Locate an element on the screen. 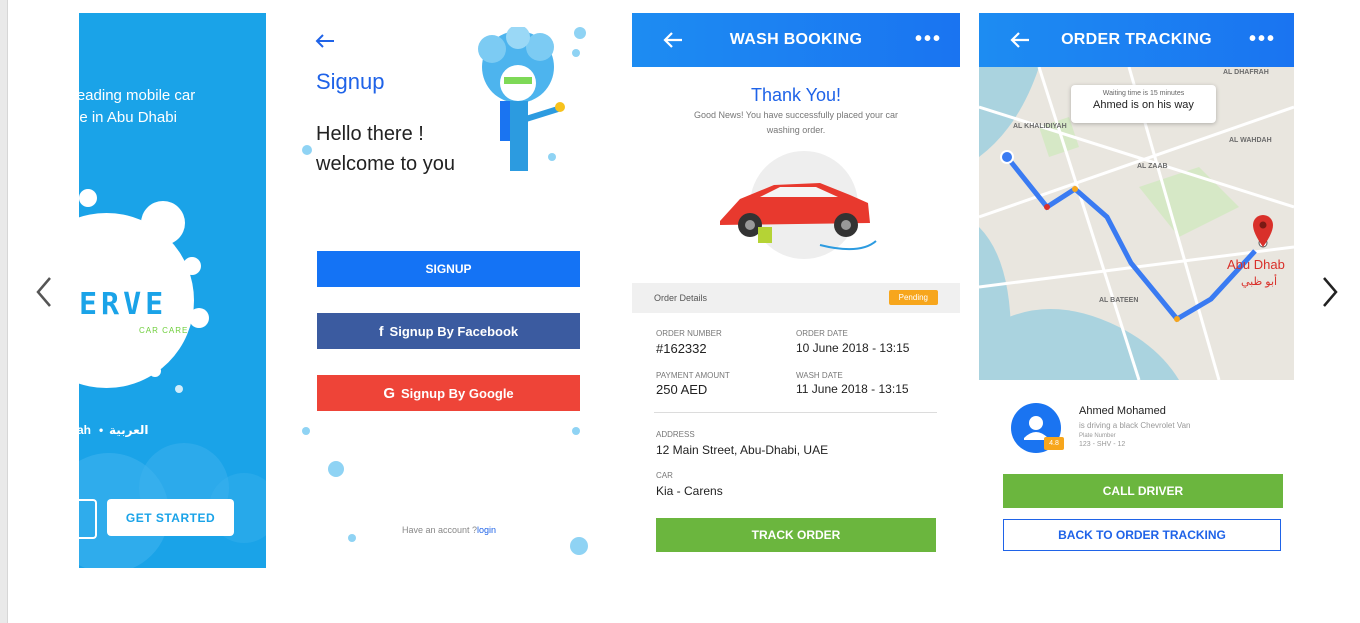 The width and height of the screenshot is (1360, 623). plate-number: 123 - SHV - 12 is located at coordinates (1102, 444).